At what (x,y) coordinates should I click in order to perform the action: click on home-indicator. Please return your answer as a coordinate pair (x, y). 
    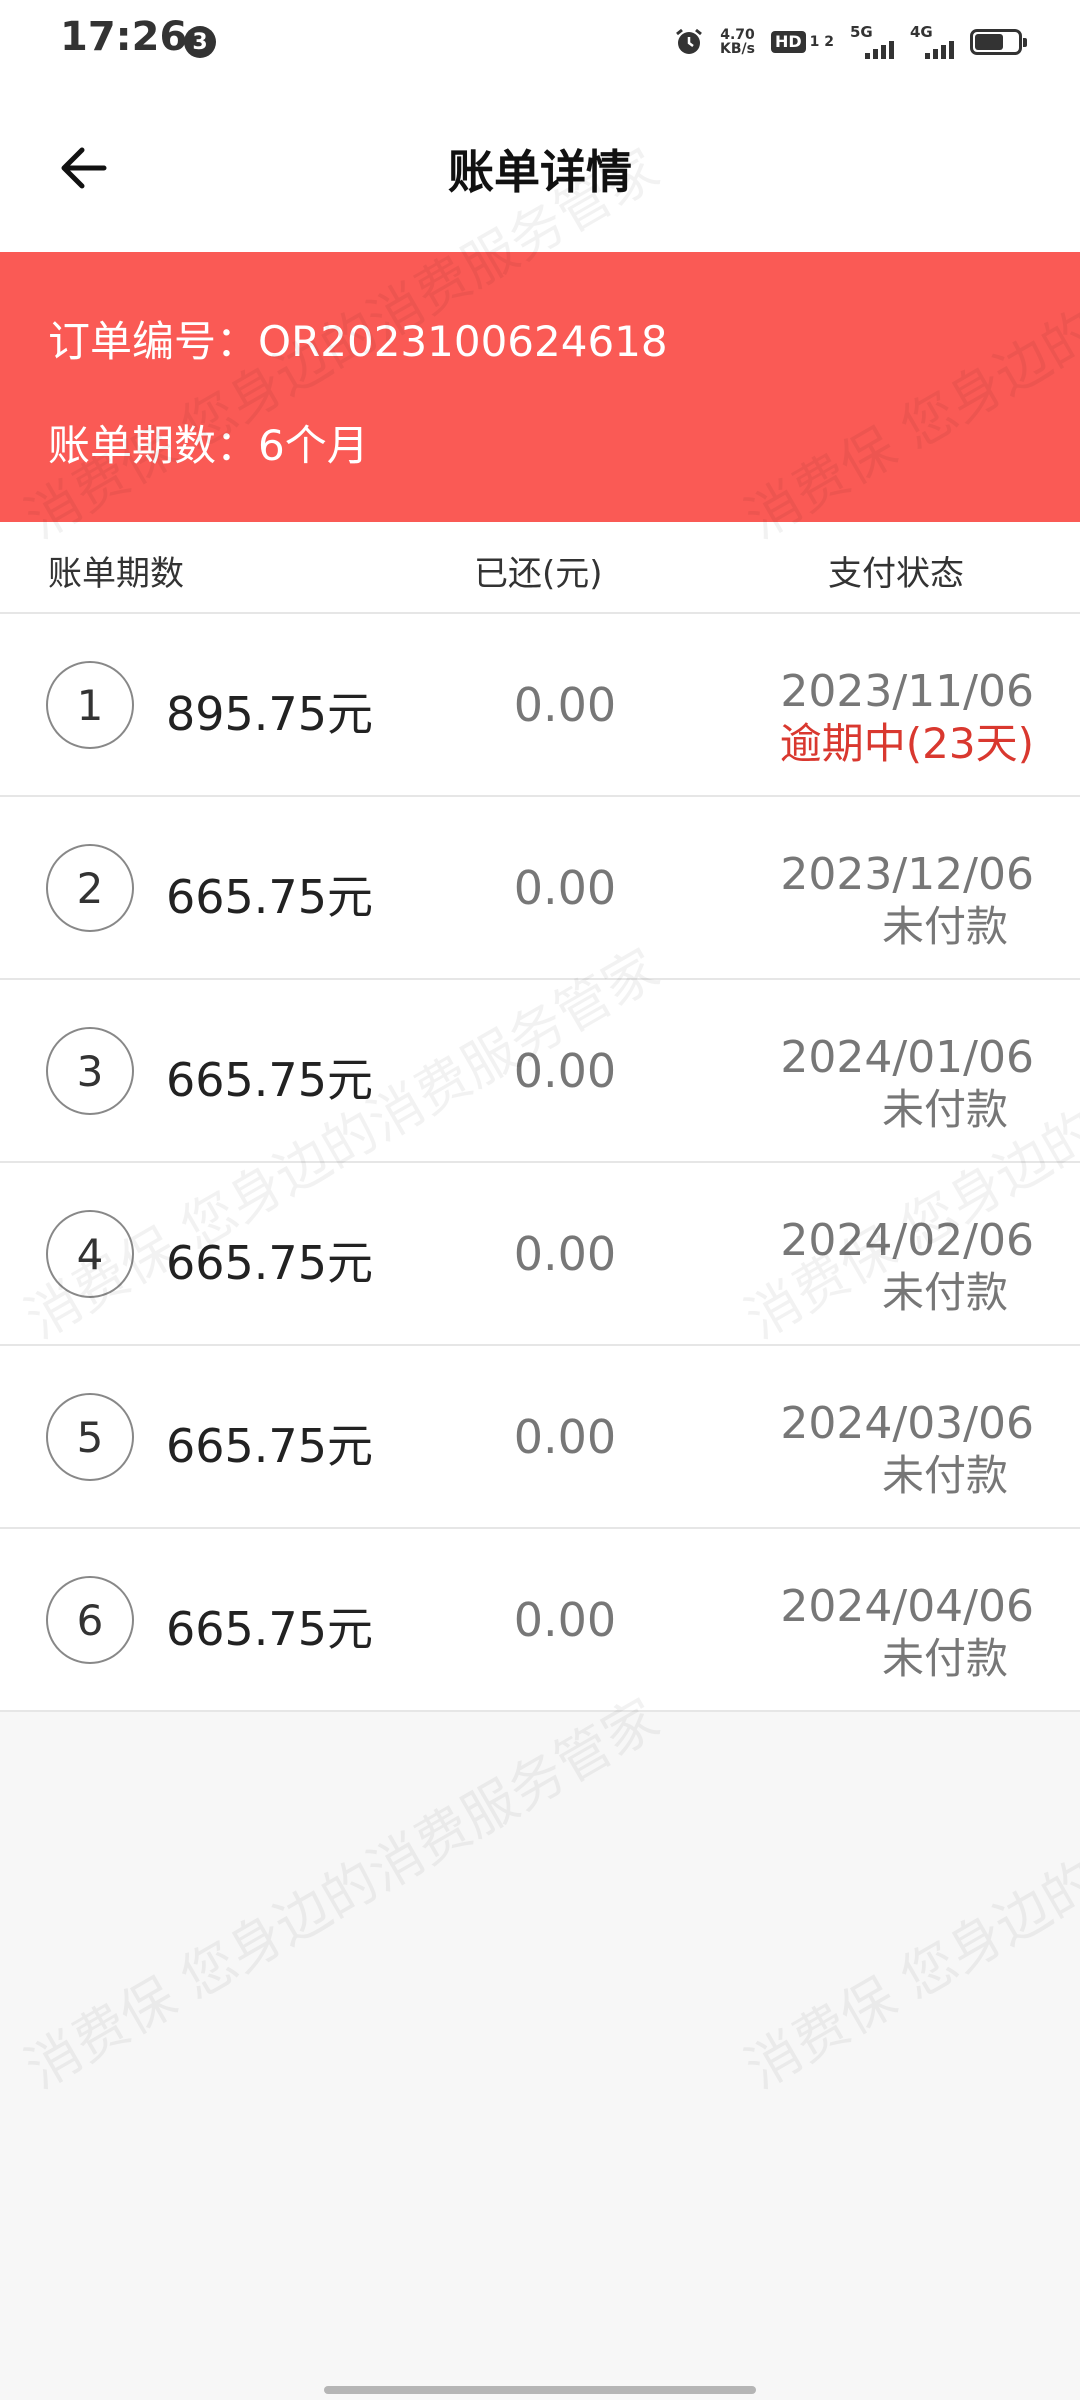
    Looking at the image, I should click on (540, 2390).